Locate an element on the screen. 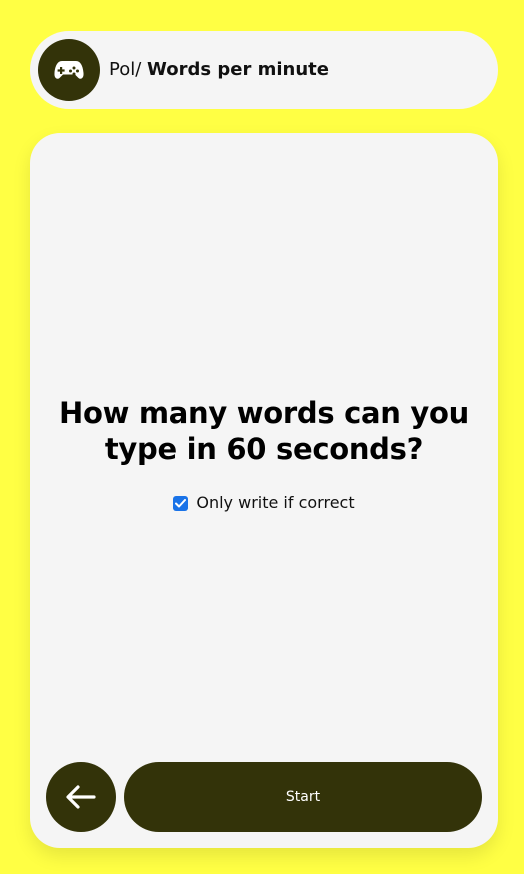 The height and width of the screenshot is (874, 524). back-button is located at coordinates (81, 797).